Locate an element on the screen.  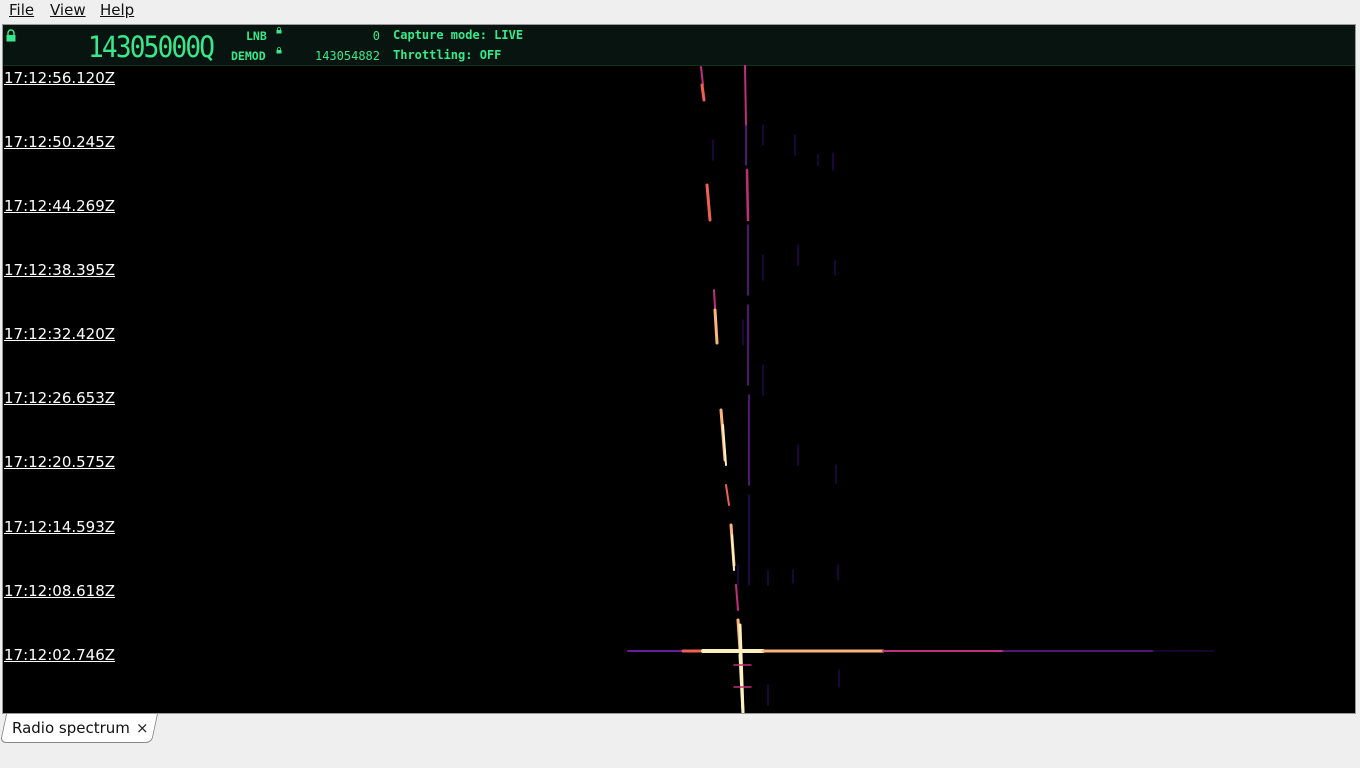
timestamp-label: 17:12:02.746Z is located at coordinates (60, 655).